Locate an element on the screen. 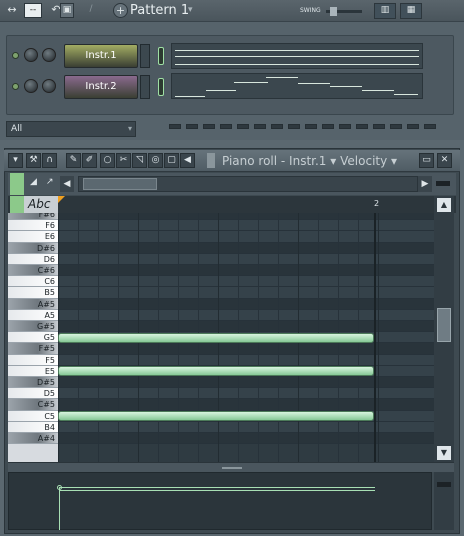  maximize-icon: ▭ is located at coordinates (426, 160).